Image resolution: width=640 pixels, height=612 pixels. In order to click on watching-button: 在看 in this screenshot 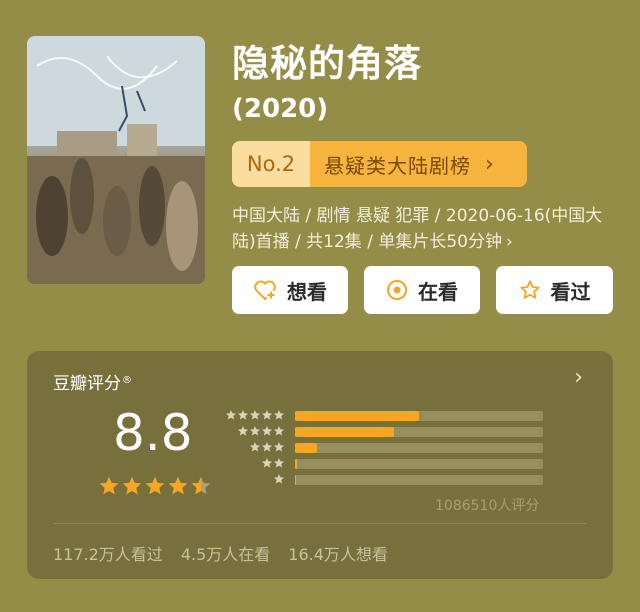, I will do `click(422, 290)`.